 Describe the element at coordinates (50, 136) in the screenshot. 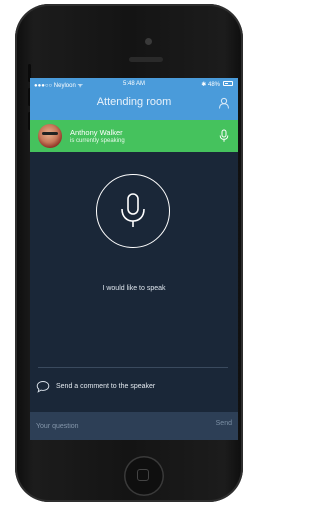

I see `avatar` at that location.